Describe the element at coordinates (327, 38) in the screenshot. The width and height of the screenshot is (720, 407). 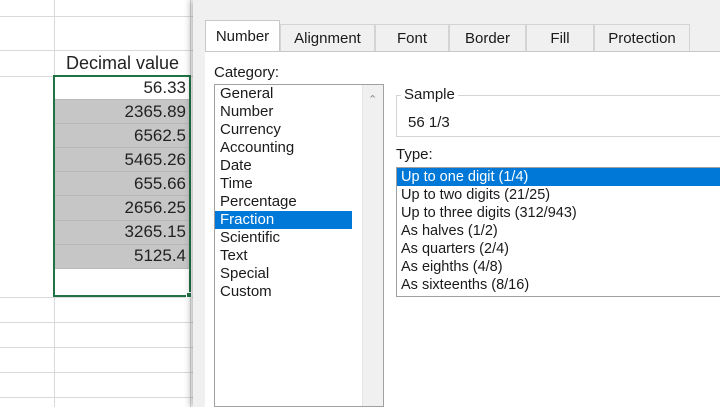
I see `tab-alignment: Alignment` at that location.